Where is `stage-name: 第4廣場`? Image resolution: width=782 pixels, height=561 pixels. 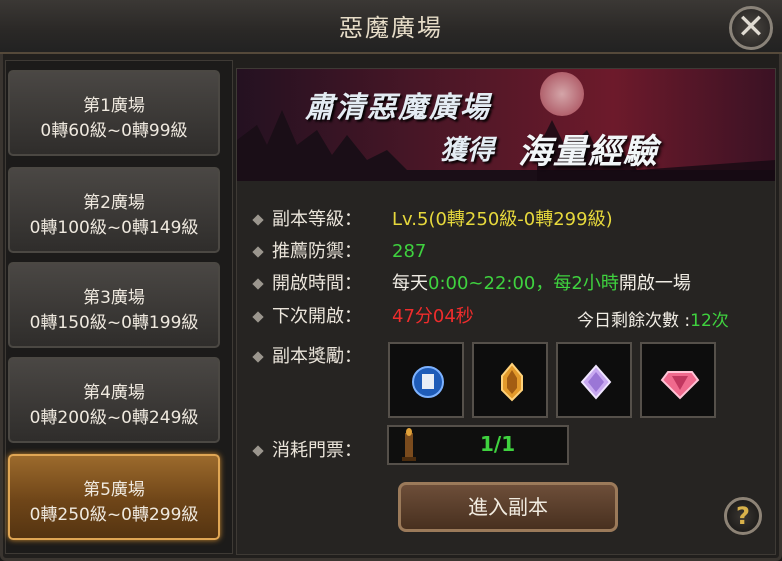
stage-name: 第4廣場 is located at coordinates (114, 393).